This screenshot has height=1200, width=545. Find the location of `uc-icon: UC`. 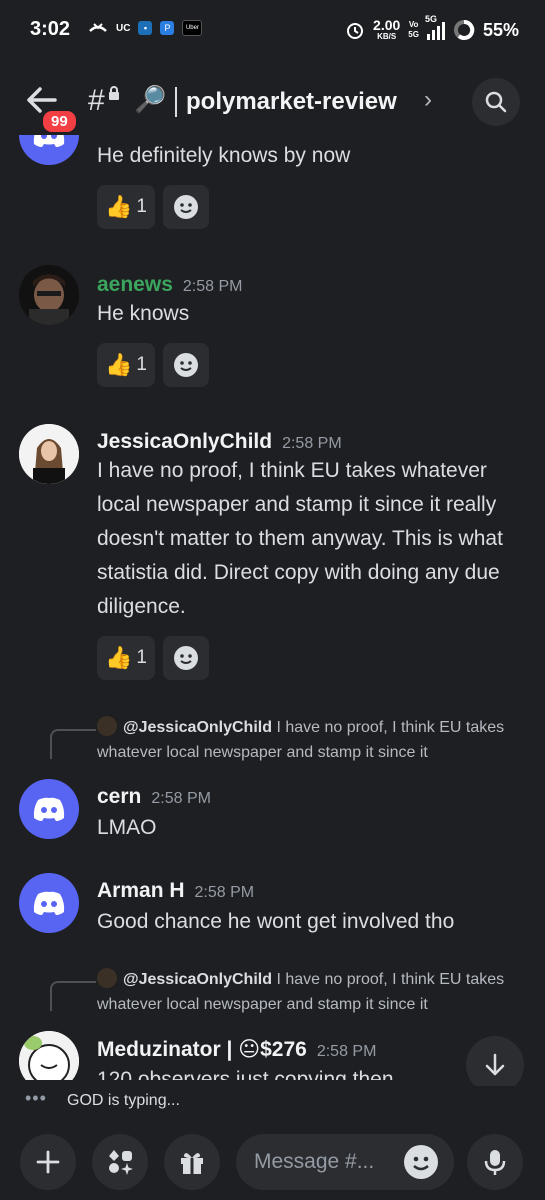

uc-icon: UC is located at coordinates (123, 28).